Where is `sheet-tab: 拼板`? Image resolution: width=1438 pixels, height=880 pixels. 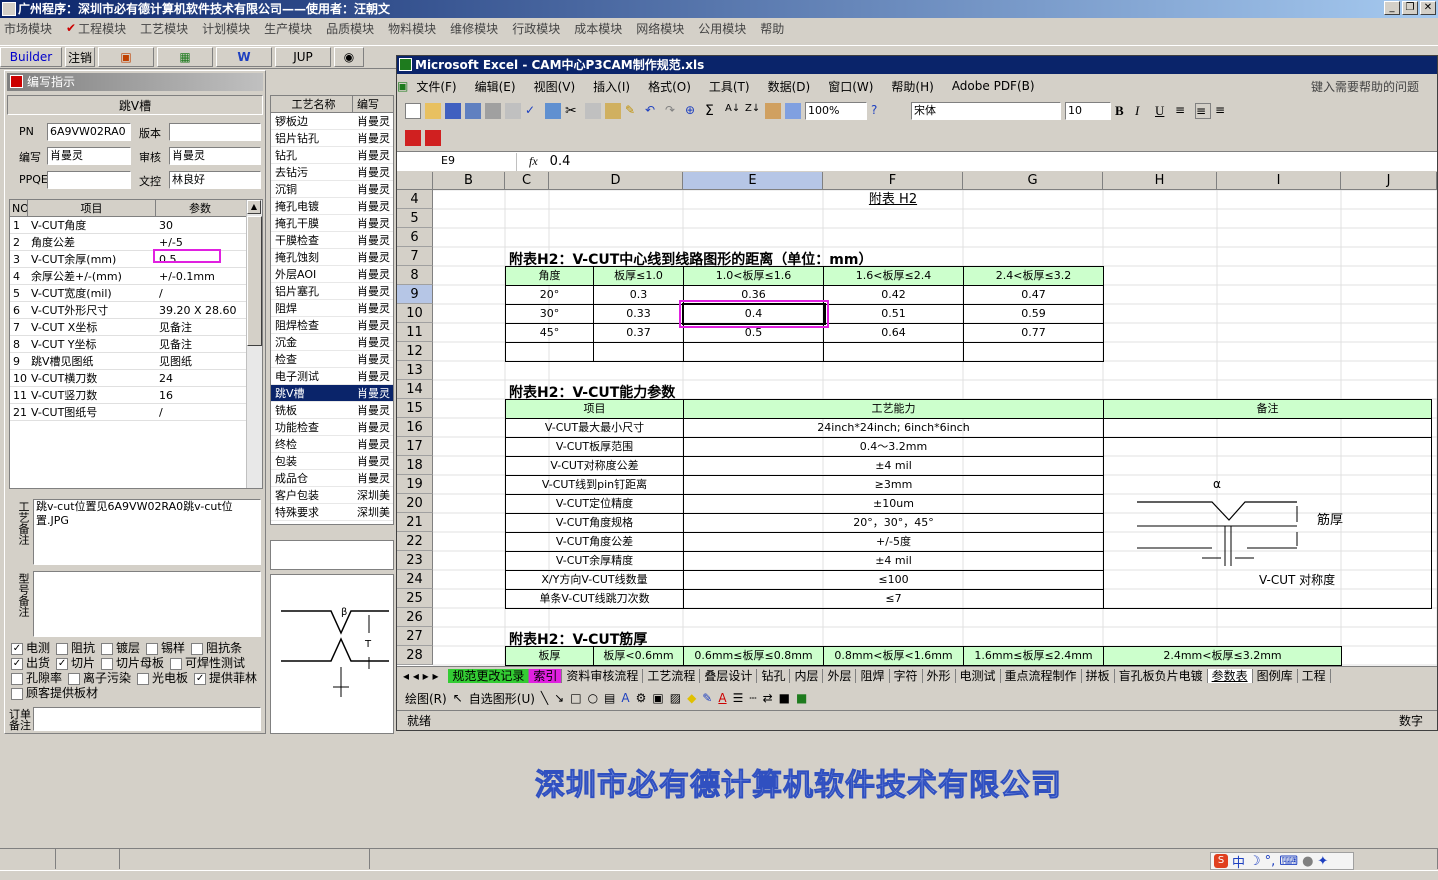 sheet-tab: 拼板 is located at coordinates (1098, 676).